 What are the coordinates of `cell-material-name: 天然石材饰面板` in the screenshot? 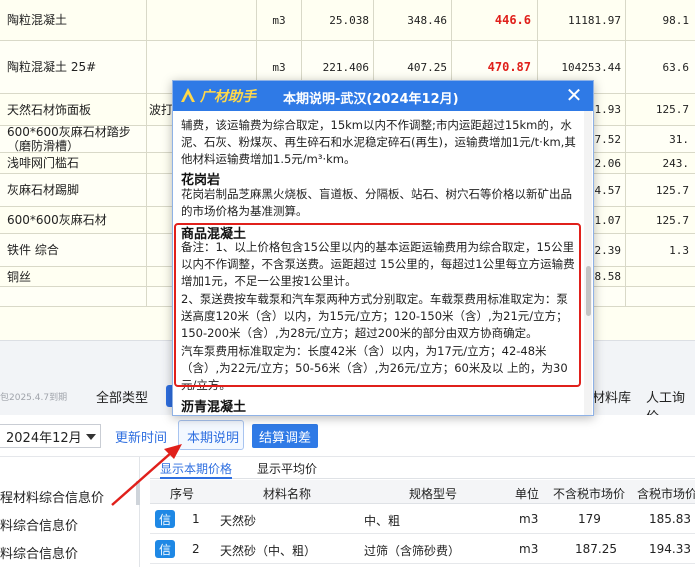 It's located at (73, 109).